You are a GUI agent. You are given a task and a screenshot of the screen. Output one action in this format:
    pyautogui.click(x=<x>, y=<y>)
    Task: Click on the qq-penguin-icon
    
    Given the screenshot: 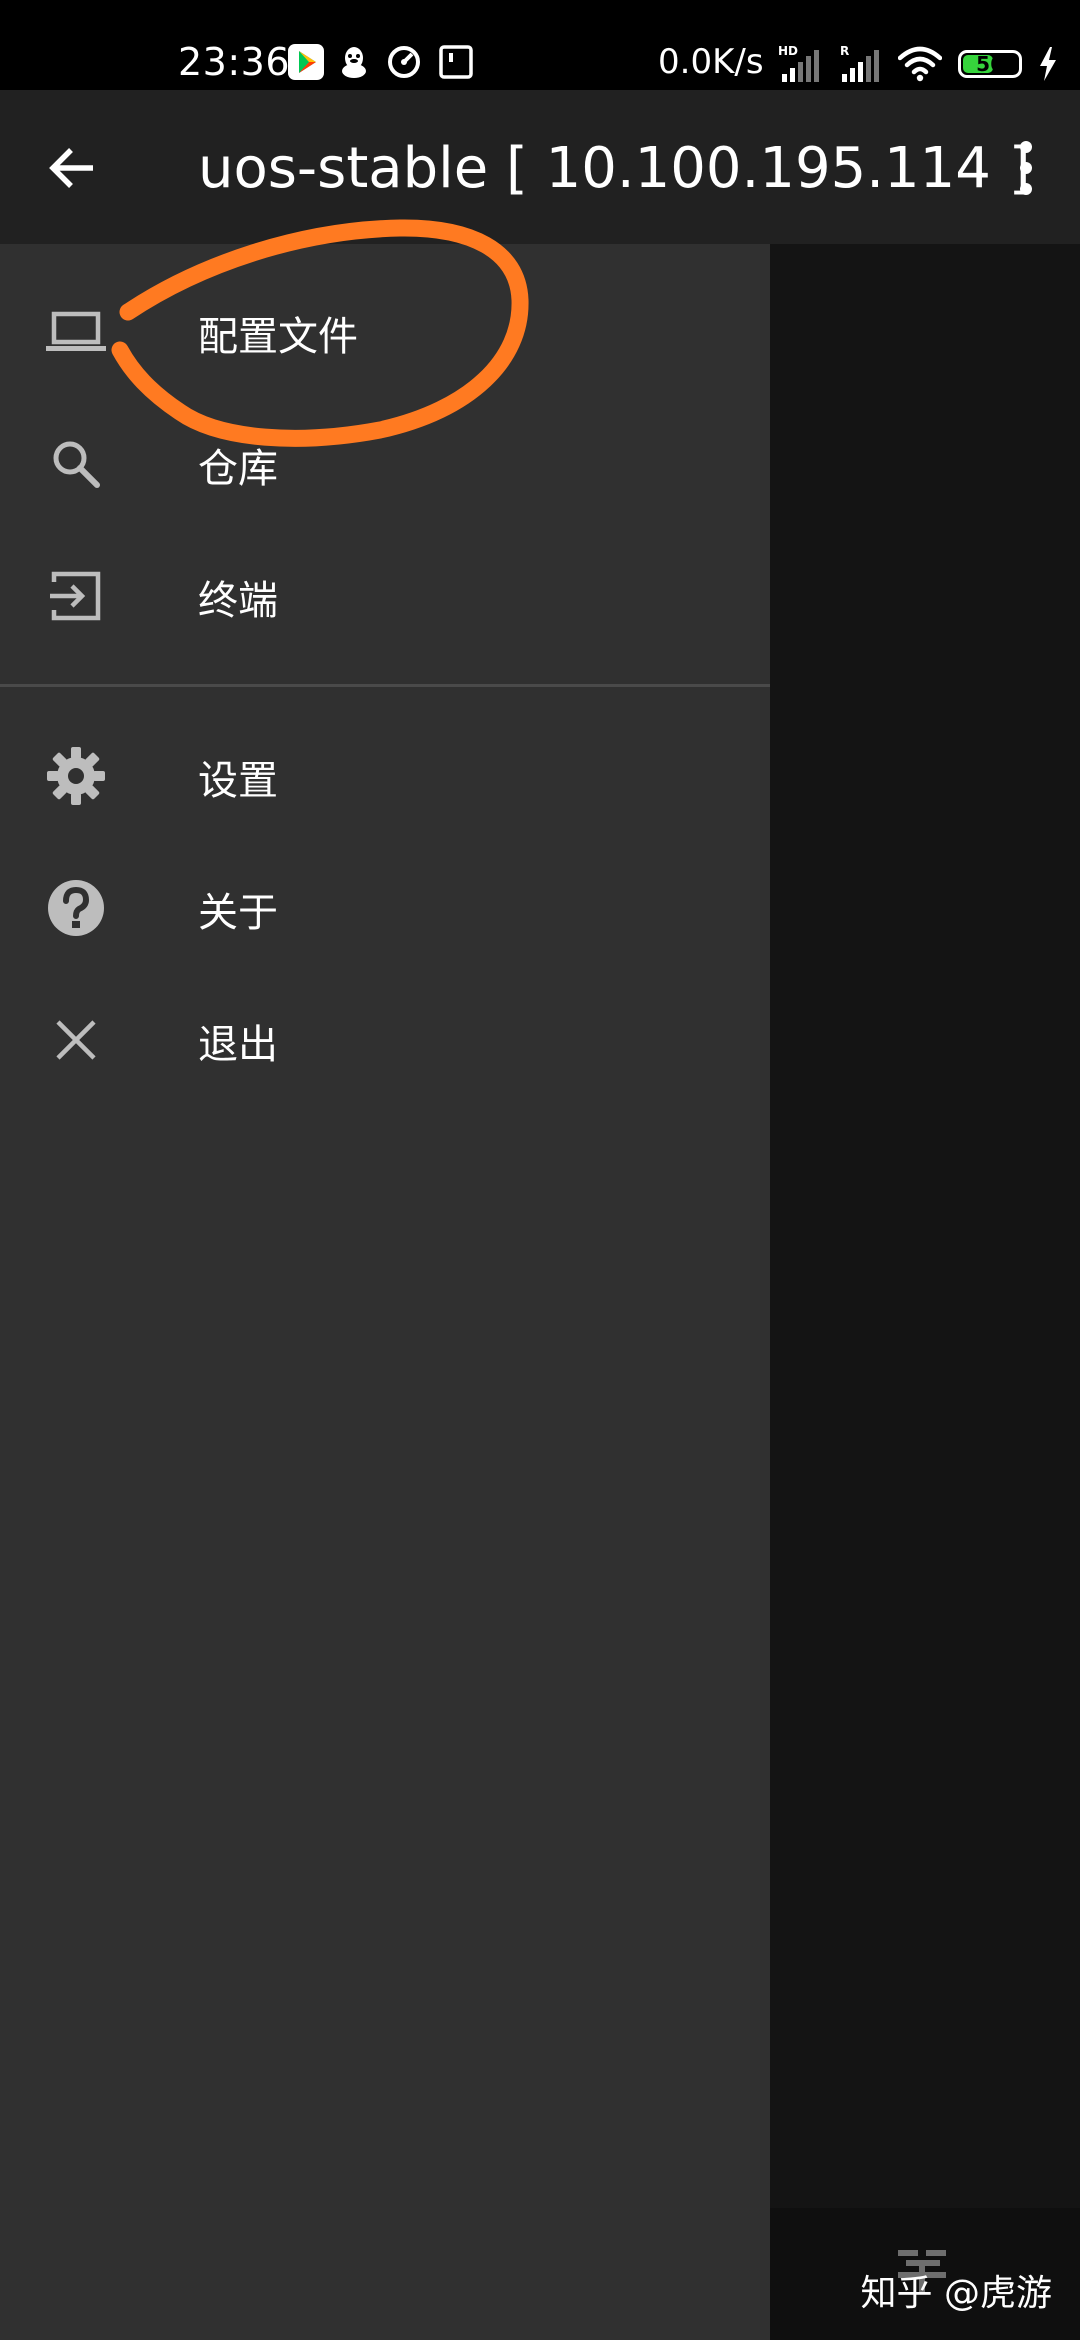 What is the action you would take?
    pyautogui.click(x=354, y=62)
    